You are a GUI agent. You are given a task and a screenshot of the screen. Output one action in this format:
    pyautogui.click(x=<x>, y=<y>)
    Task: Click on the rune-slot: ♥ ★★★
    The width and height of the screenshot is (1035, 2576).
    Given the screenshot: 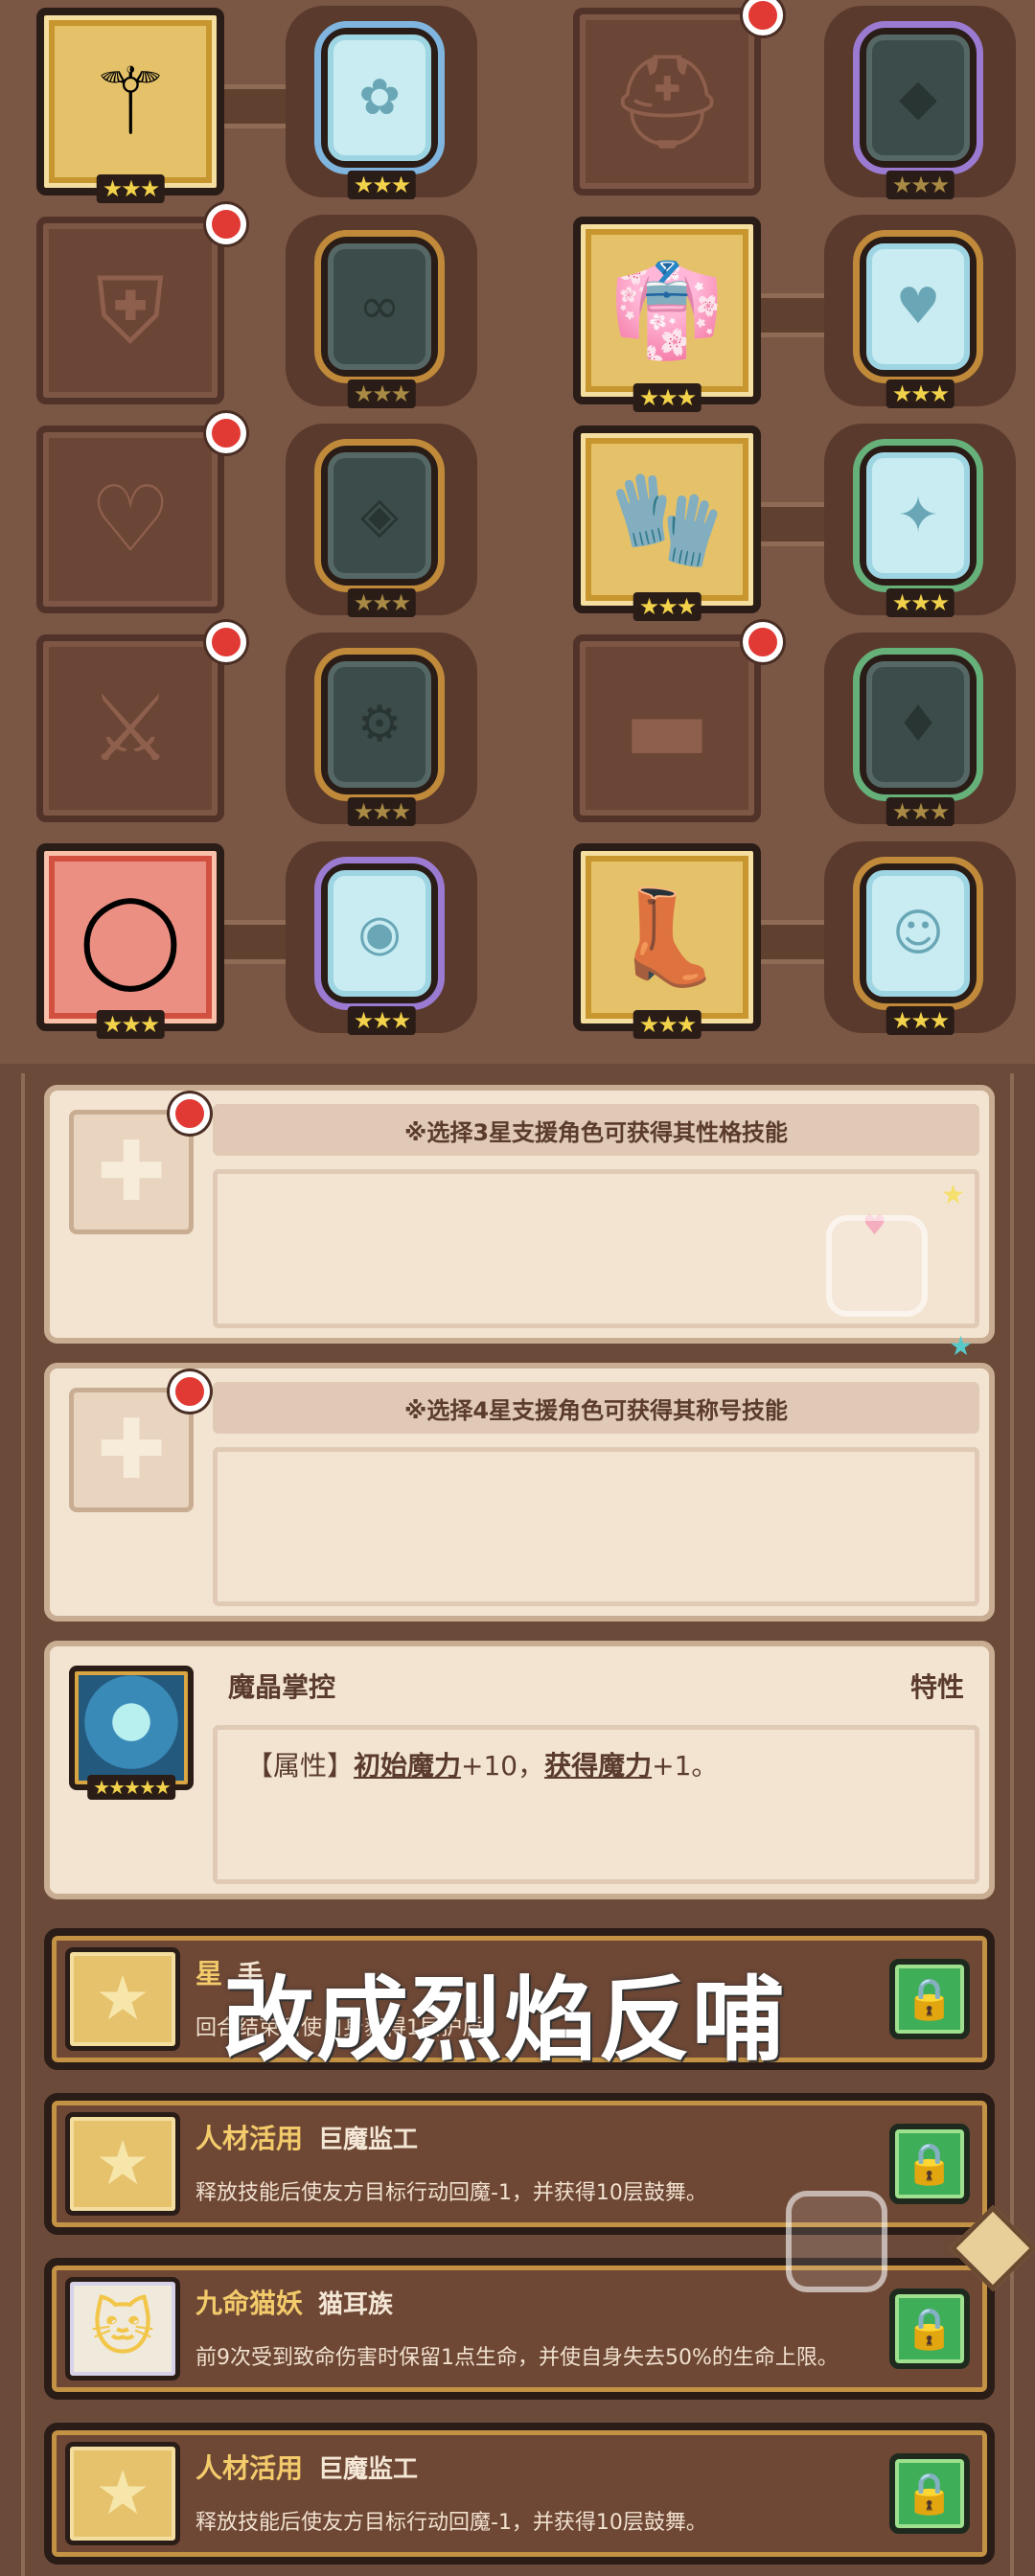 What is the action you would take?
    pyautogui.click(x=920, y=311)
    